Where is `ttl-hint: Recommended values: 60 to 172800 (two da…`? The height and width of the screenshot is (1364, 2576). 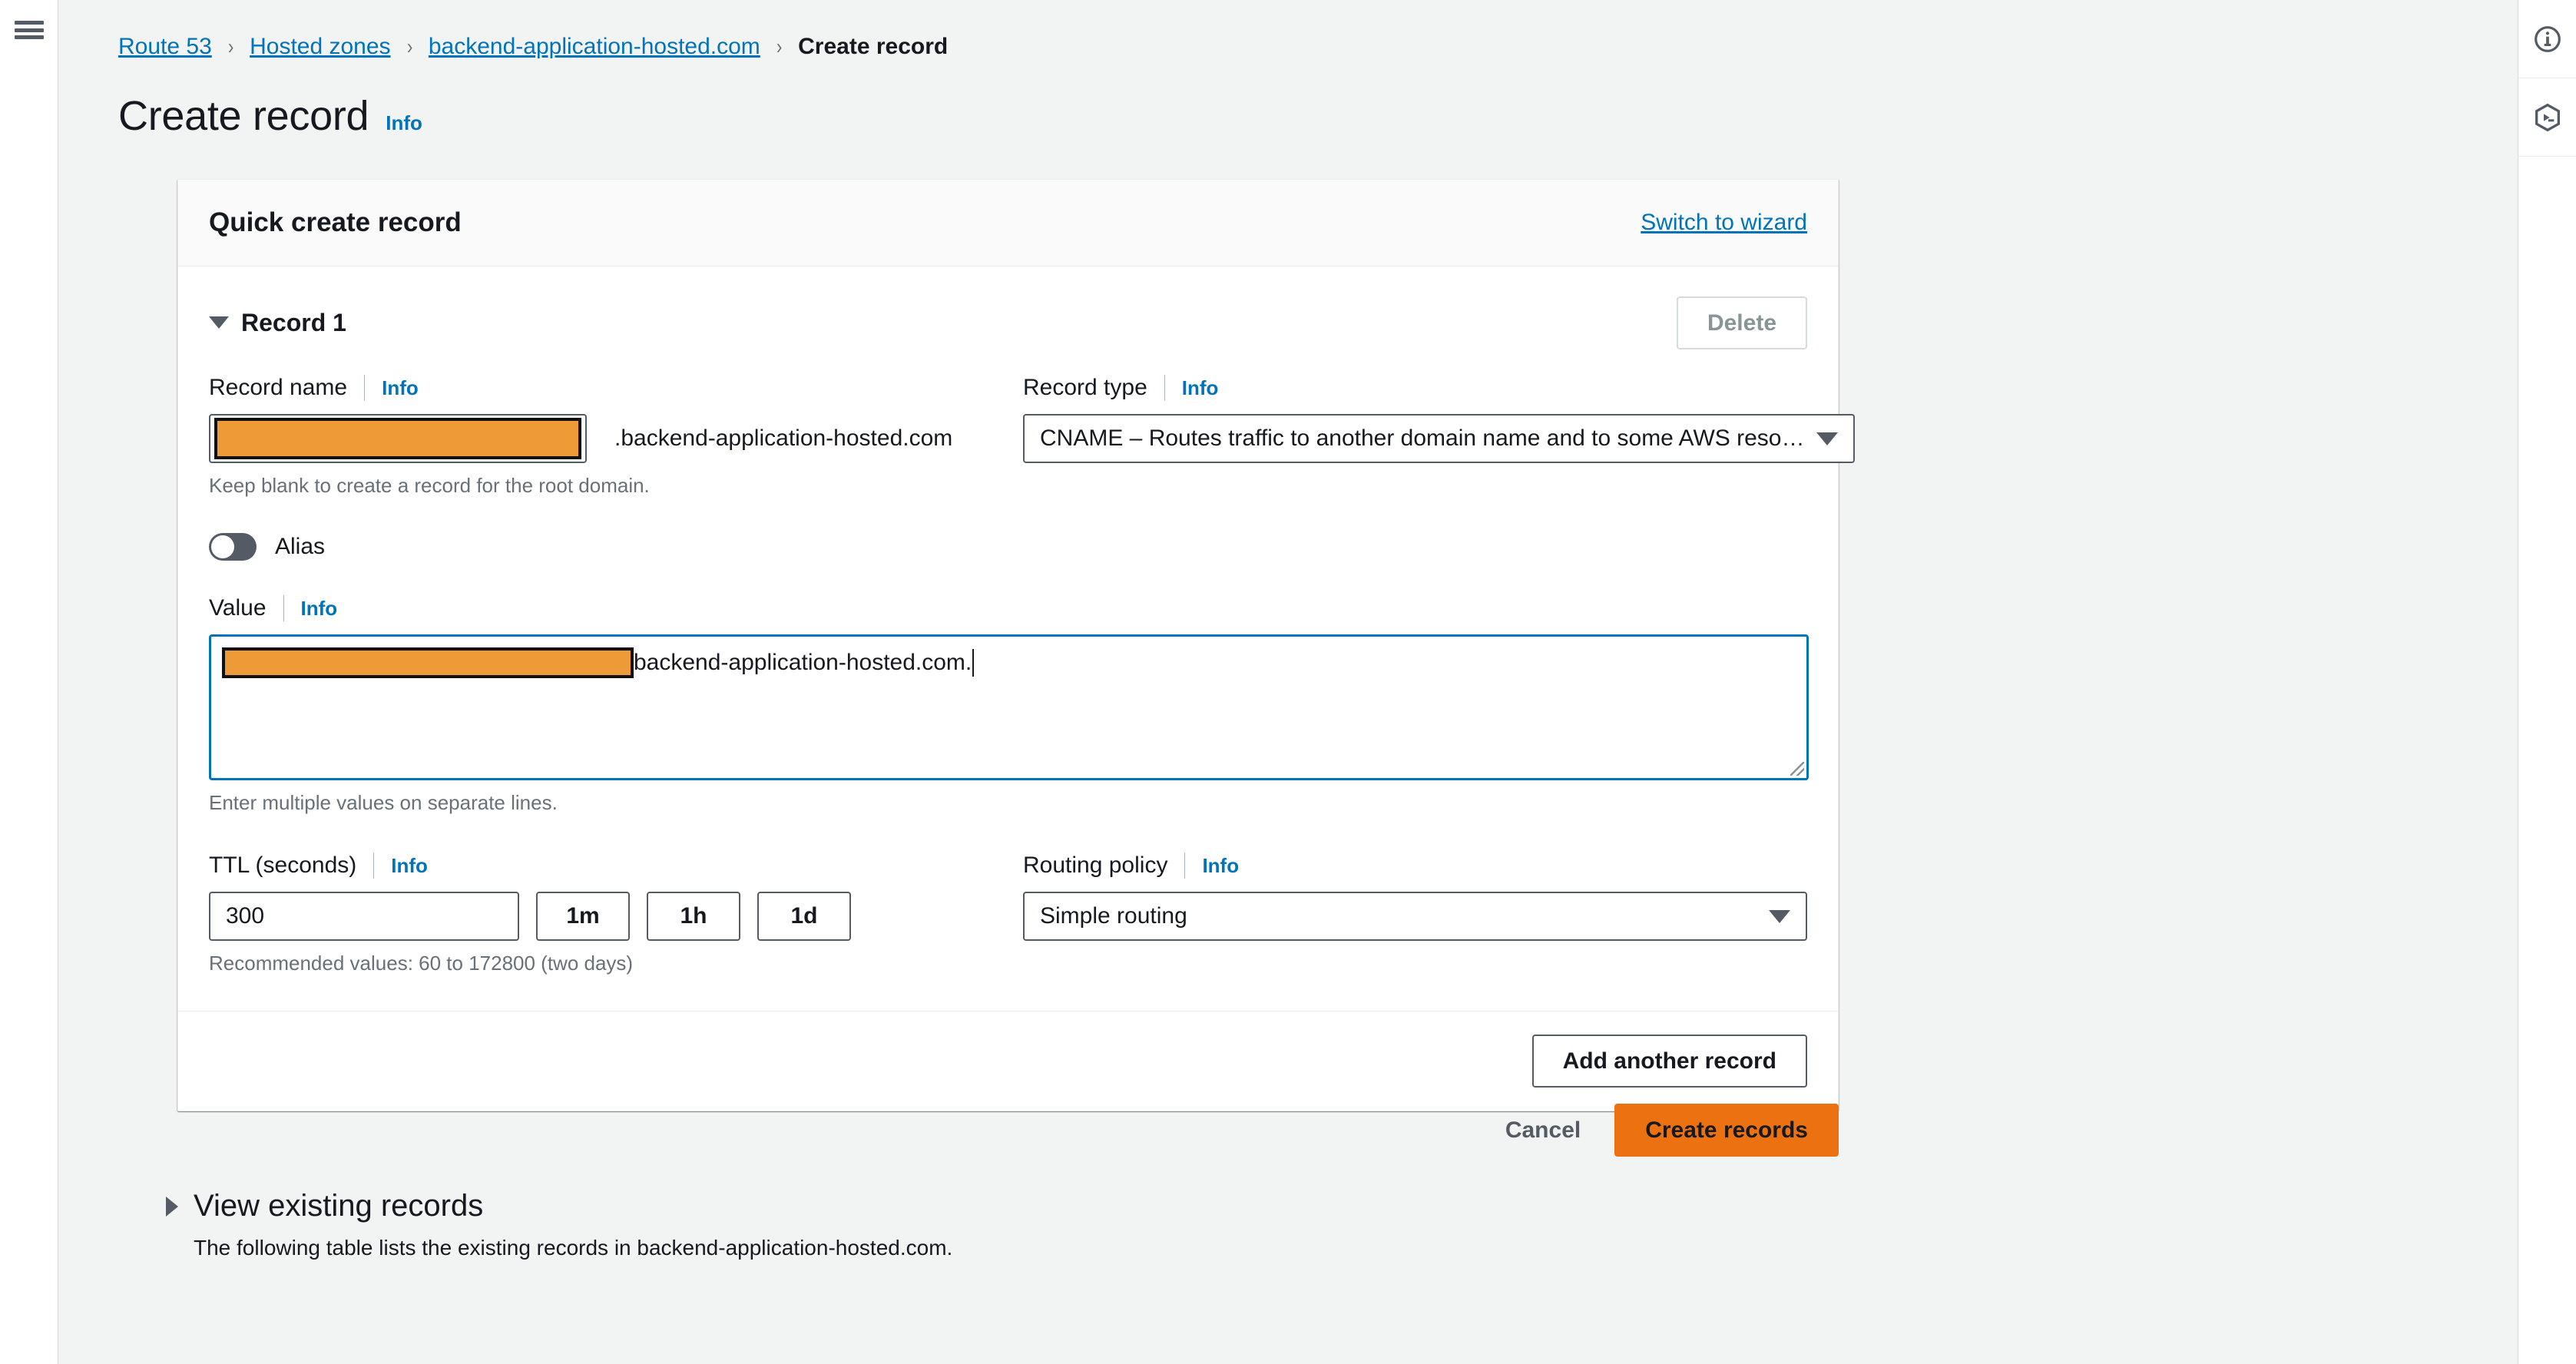 ttl-hint: Recommended values: 60 to 172800 (two da… is located at coordinates (421, 963).